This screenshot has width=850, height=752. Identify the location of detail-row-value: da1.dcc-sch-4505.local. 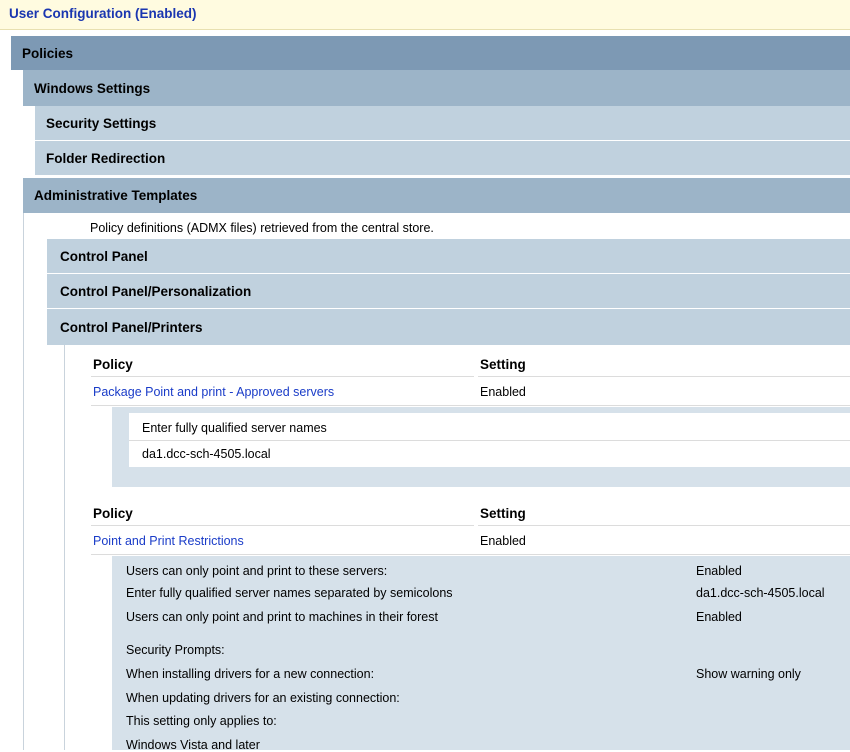
(760, 593).